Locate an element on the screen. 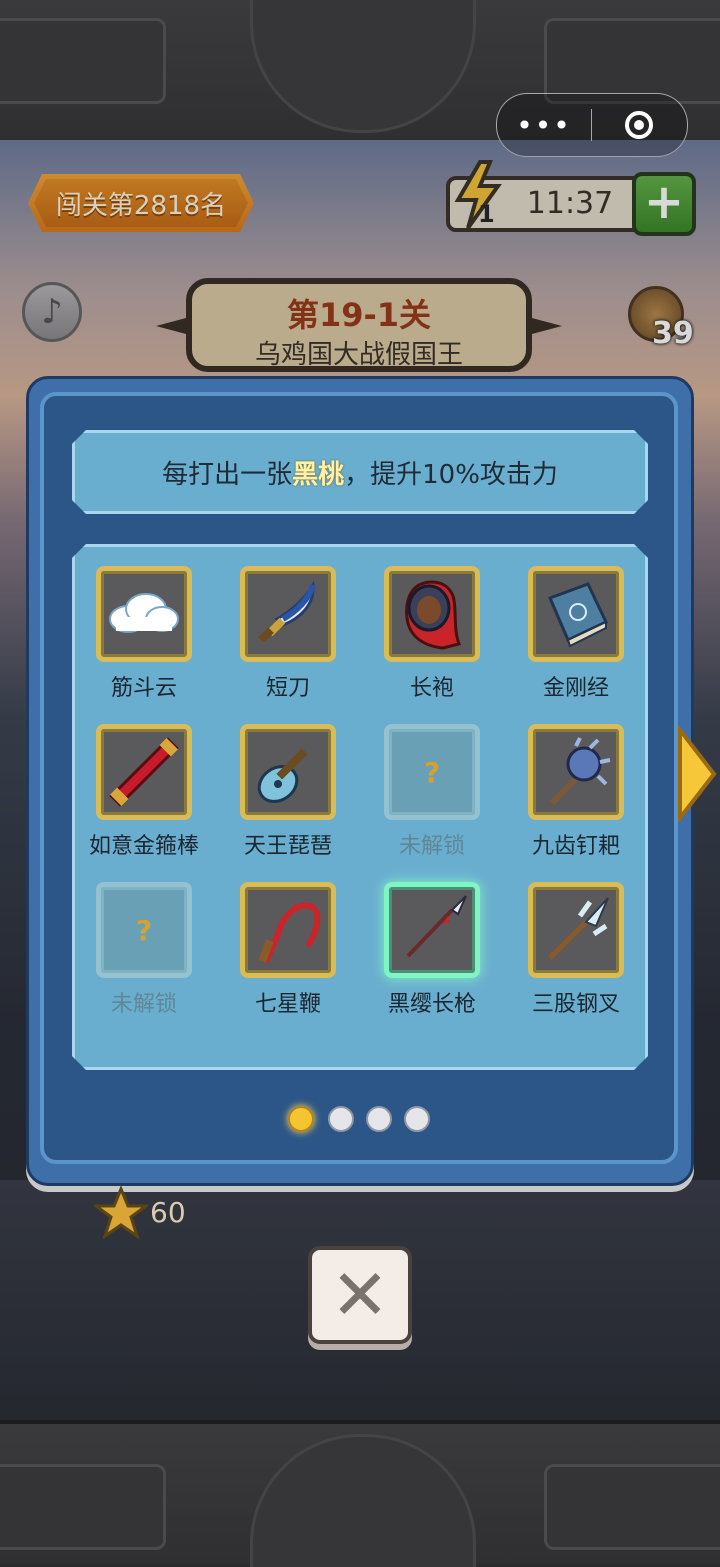 The height and width of the screenshot is (1567, 720). scripture-book-icon is located at coordinates (577, 615).